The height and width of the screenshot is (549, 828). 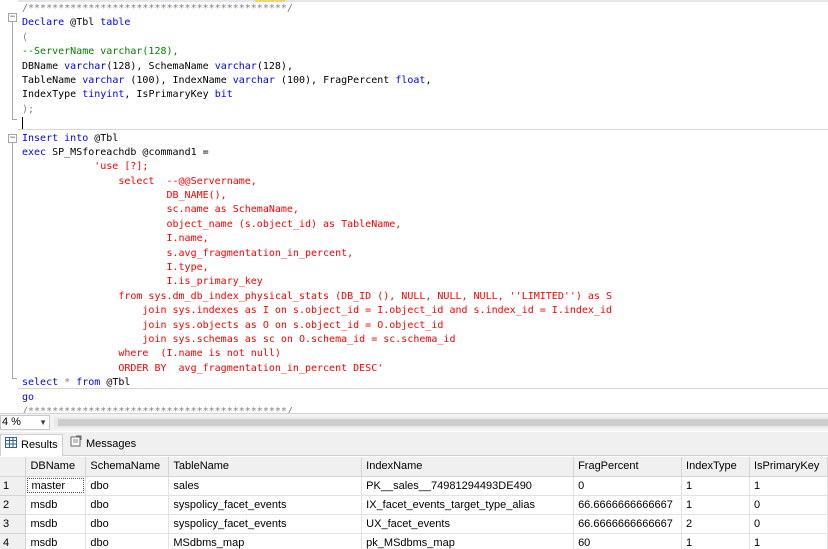 What do you see at coordinates (425, 182) in the screenshot?
I see `code-line: select --@@Servername,` at bounding box center [425, 182].